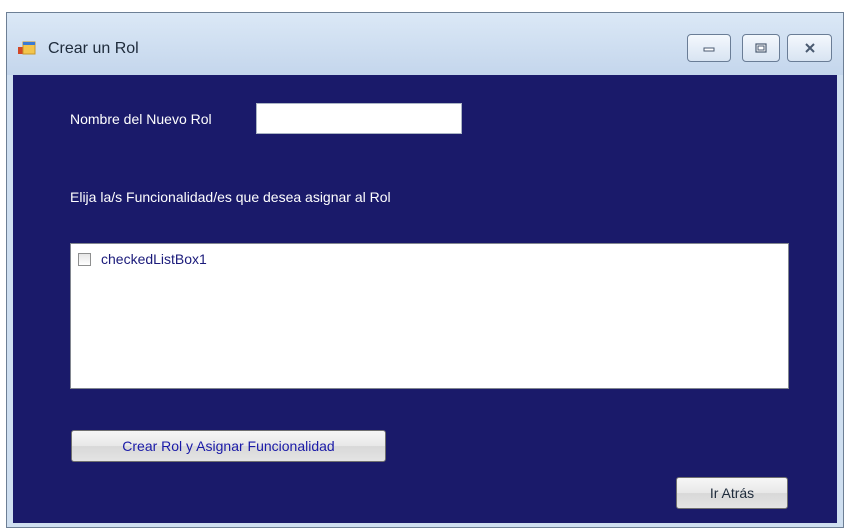  Describe the element at coordinates (27, 48) in the screenshot. I see `app-icon` at that location.